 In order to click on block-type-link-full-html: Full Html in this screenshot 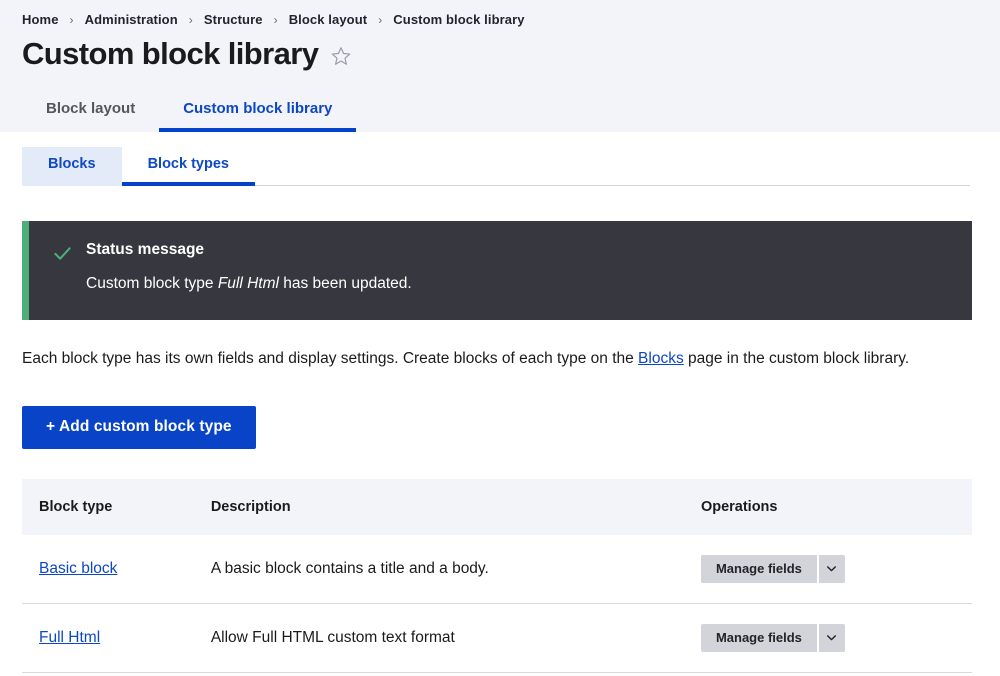, I will do `click(69, 637)`.